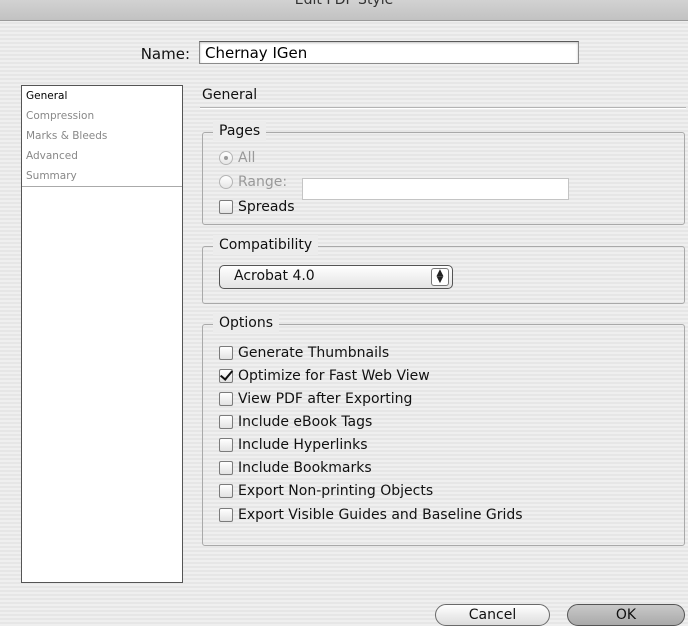  I want to click on pages-range-option: Range:, so click(253, 182).